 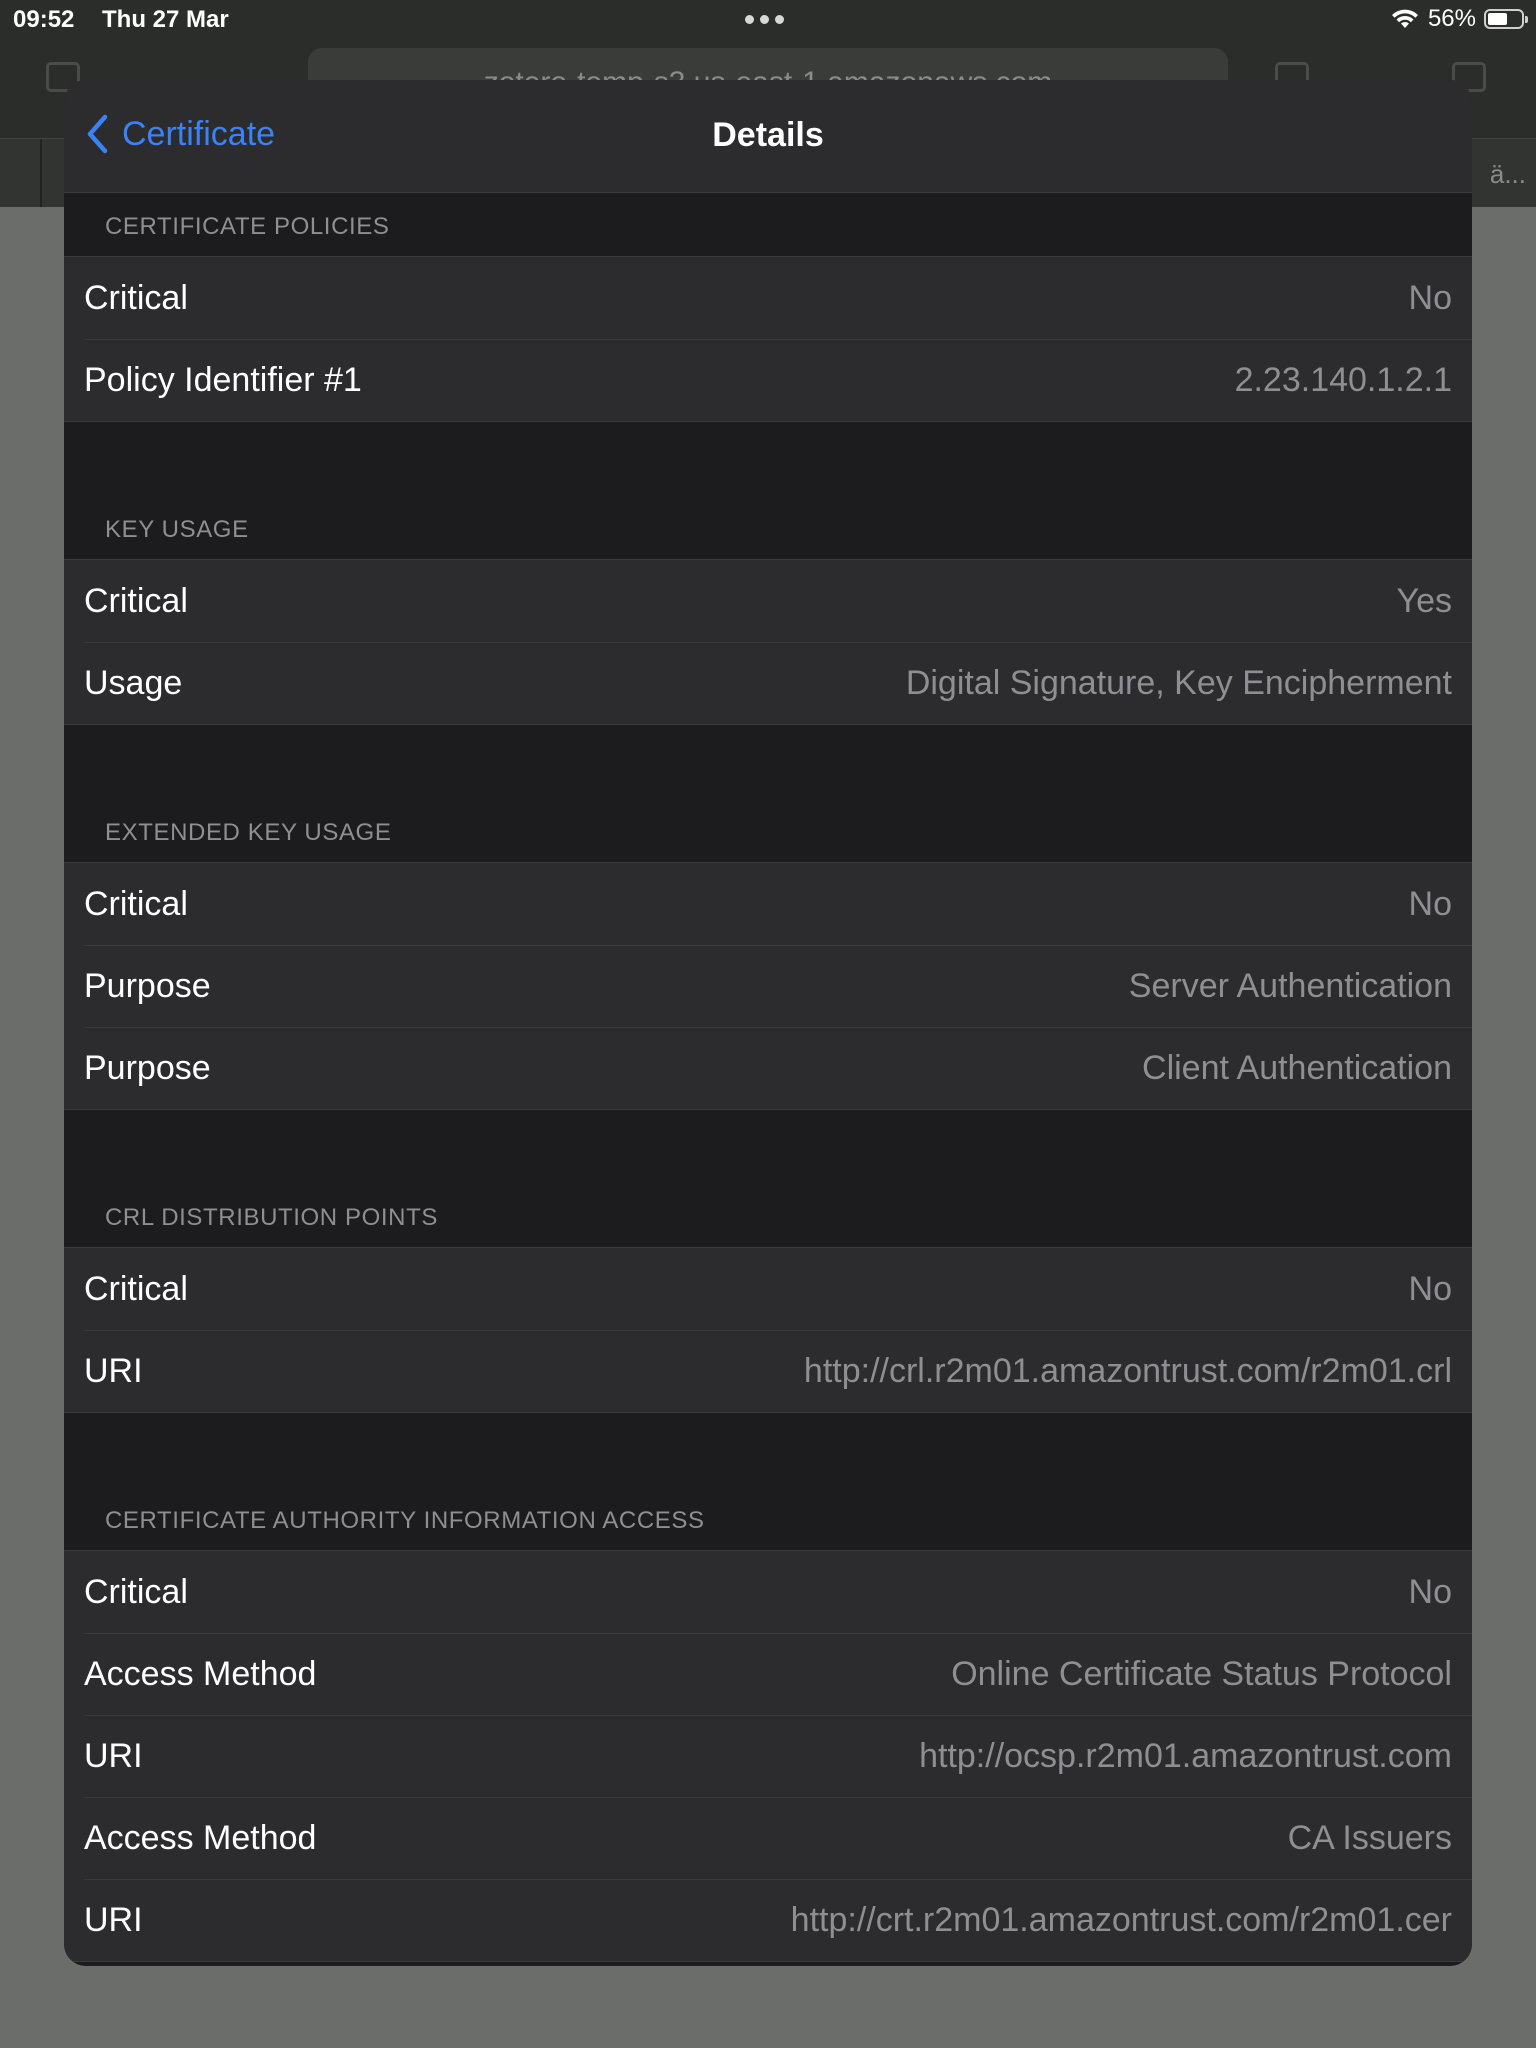 I want to click on page-title: Details, so click(x=768, y=135).